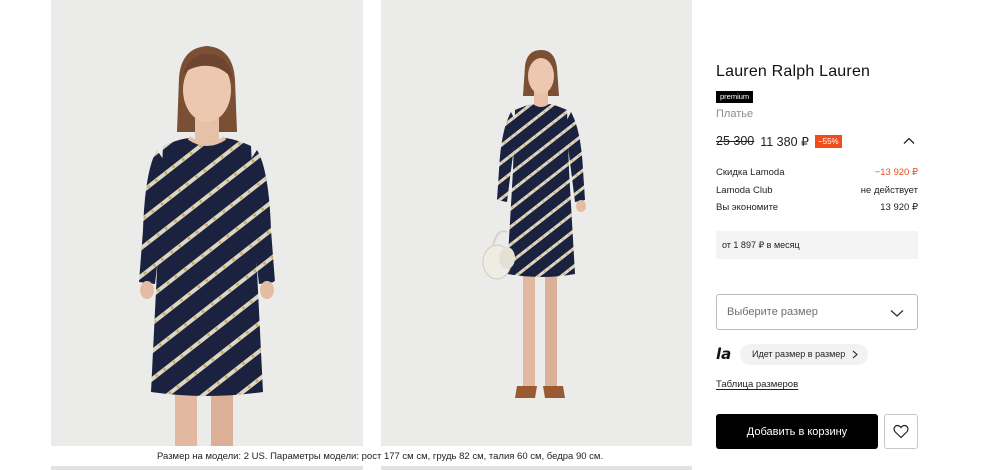 The height and width of the screenshot is (470, 1000). I want to click on breakdown-row: Вы экономите 13 920 ₽, so click(817, 210).